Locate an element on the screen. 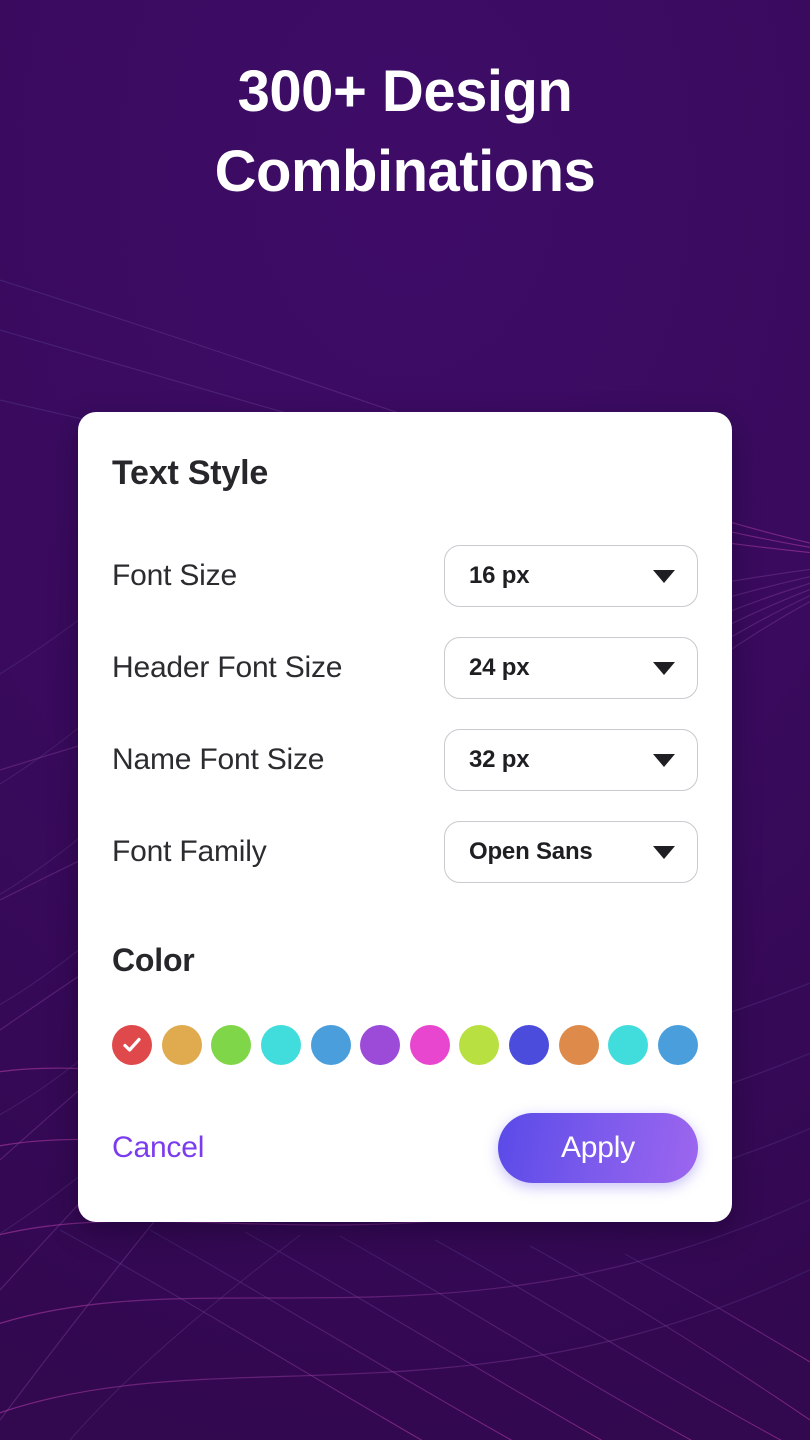 Image resolution: width=810 pixels, height=1440 pixels. label-header-font-size: Header Font Size is located at coordinates (227, 667).